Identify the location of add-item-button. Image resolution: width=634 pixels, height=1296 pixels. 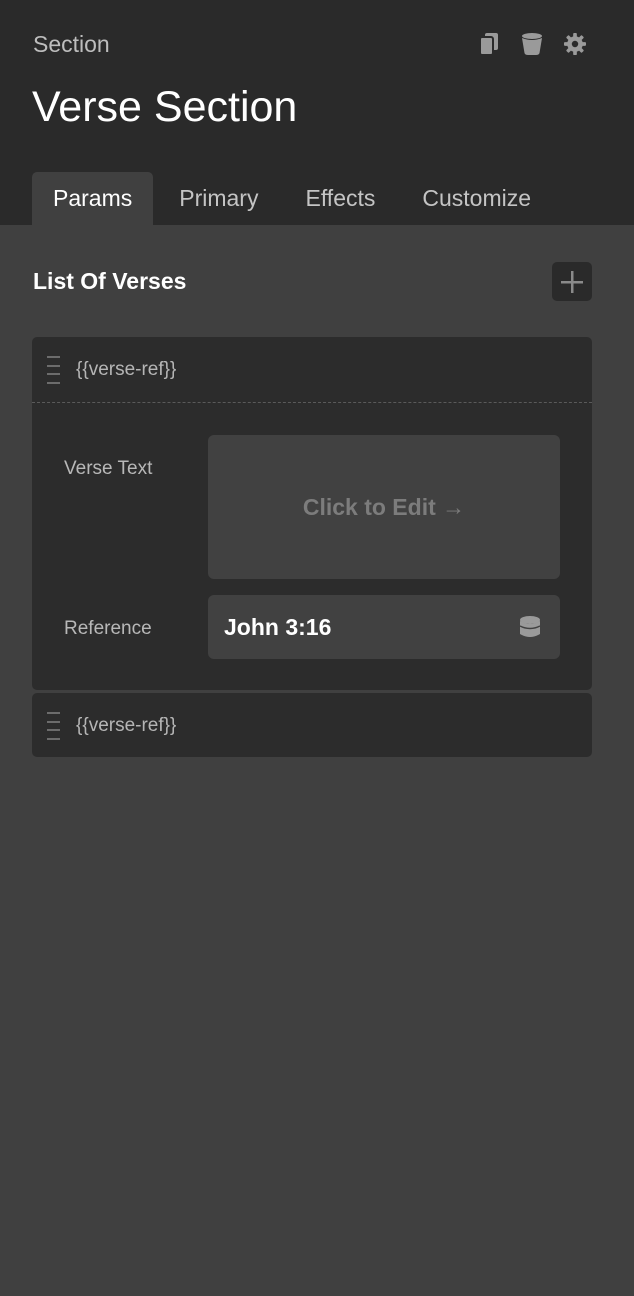
(572, 281).